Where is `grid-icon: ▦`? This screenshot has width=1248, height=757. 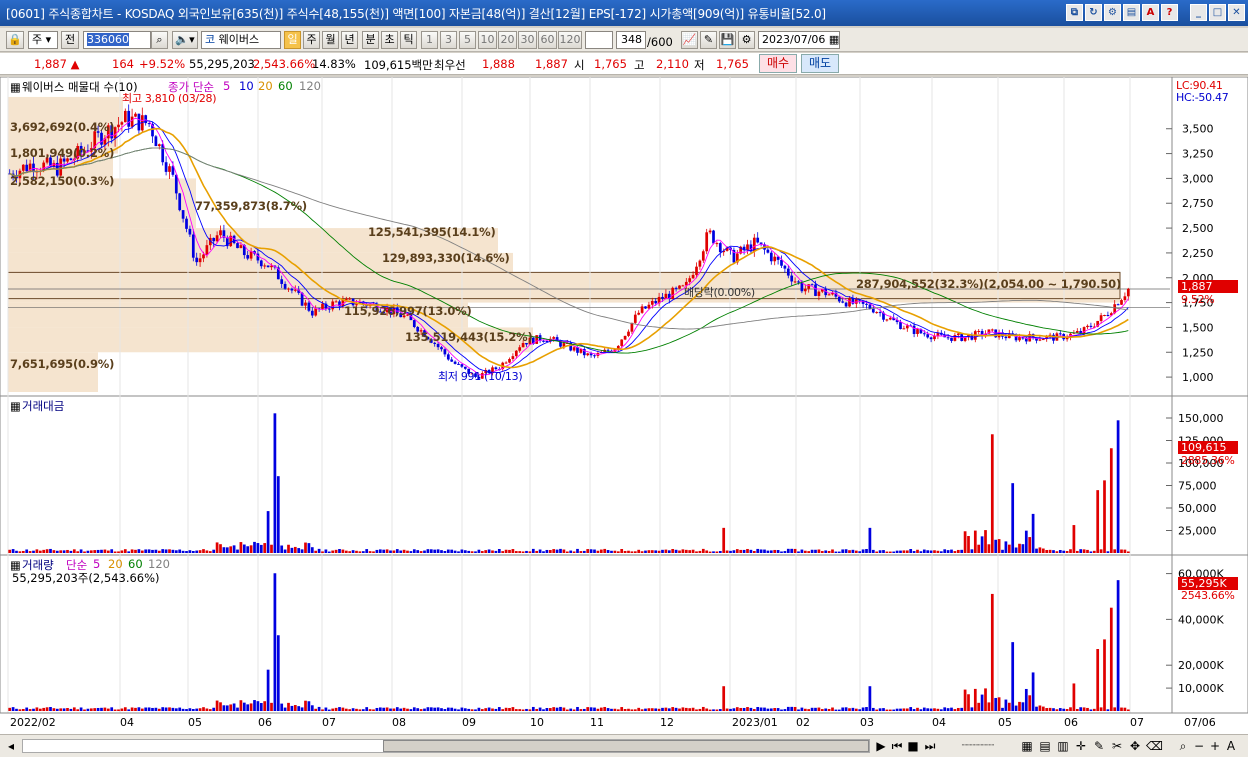
grid-icon: ▦ is located at coordinates (1027, 746).